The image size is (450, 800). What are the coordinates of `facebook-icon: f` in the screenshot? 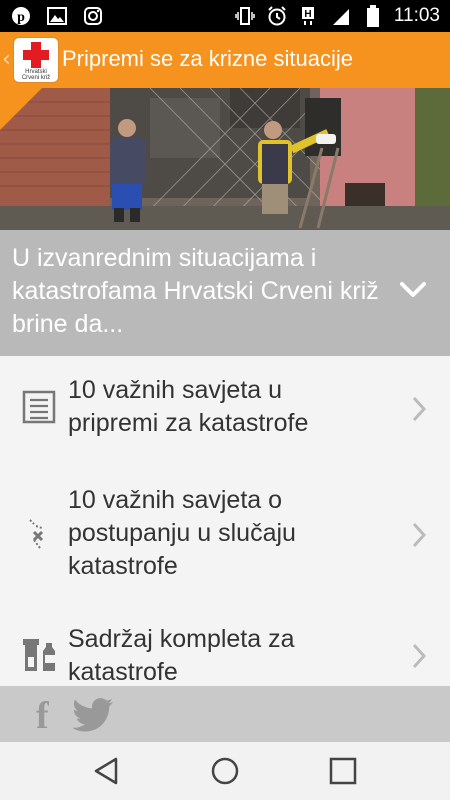 It's located at (42, 716).